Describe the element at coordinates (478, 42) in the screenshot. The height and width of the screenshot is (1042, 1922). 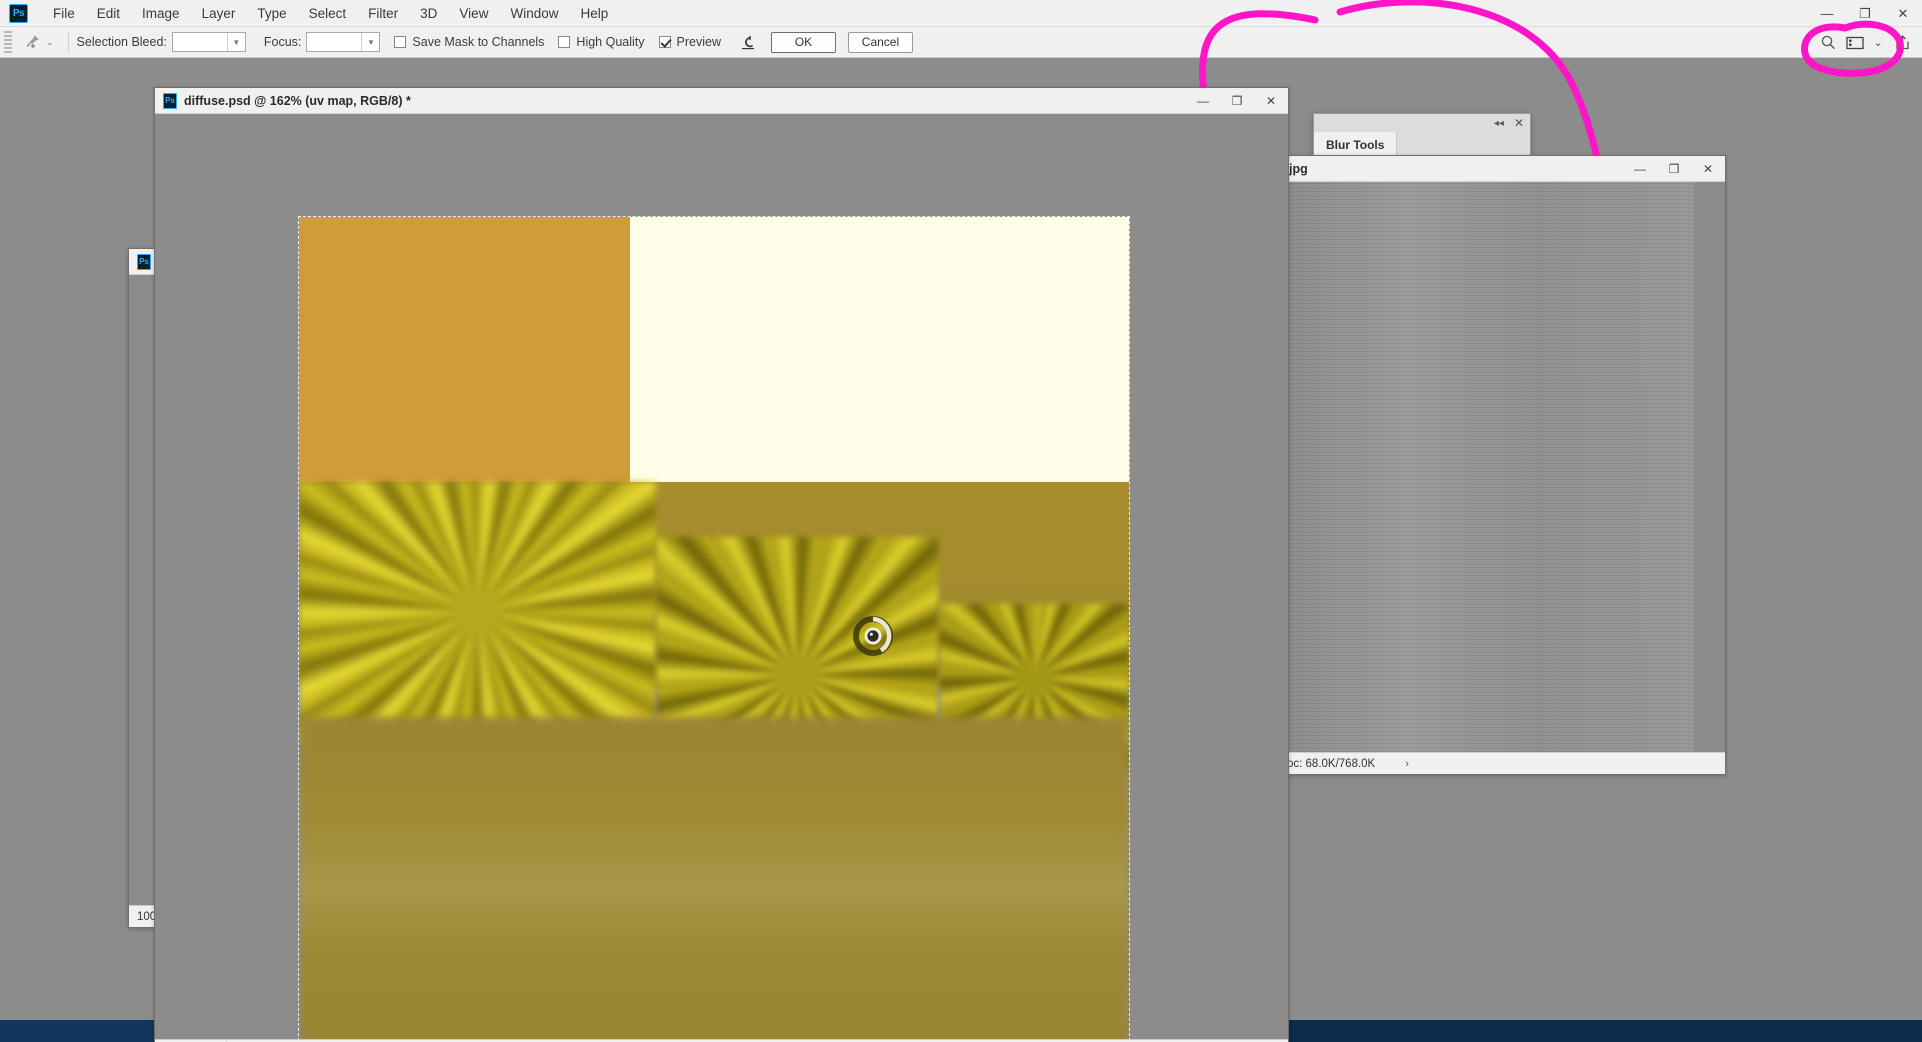
I see `save-mask-label: Save Mask to Channels` at that location.